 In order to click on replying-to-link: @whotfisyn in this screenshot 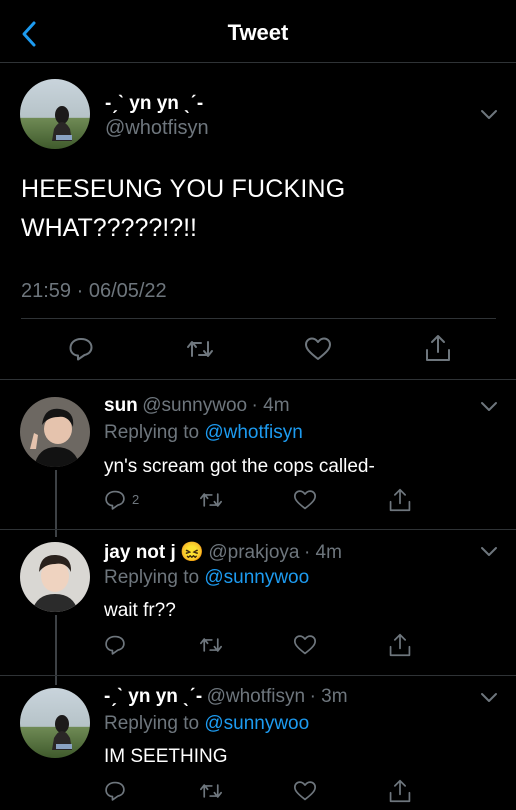, I will do `click(253, 432)`.